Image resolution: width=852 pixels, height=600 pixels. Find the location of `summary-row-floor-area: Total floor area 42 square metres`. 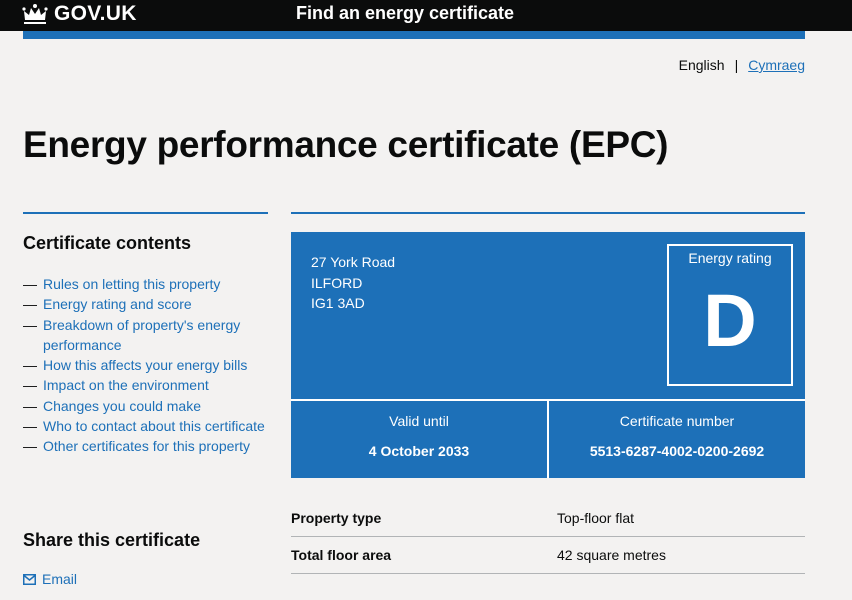

summary-row-floor-area: Total floor area 42 square metres is located at coordinates (548, 555).